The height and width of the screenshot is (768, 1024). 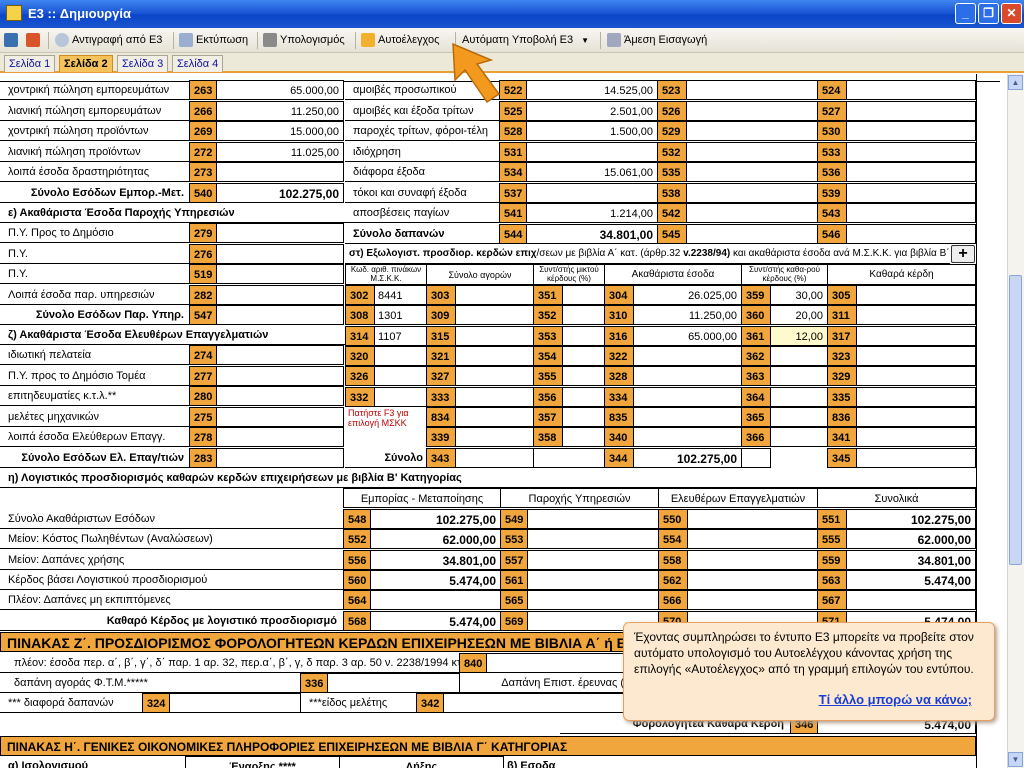 What do you see at coordinates (687, 315) in the screenshot?
I see `msk-gross-input: 11.250,00` at bounding box center [687, 315].